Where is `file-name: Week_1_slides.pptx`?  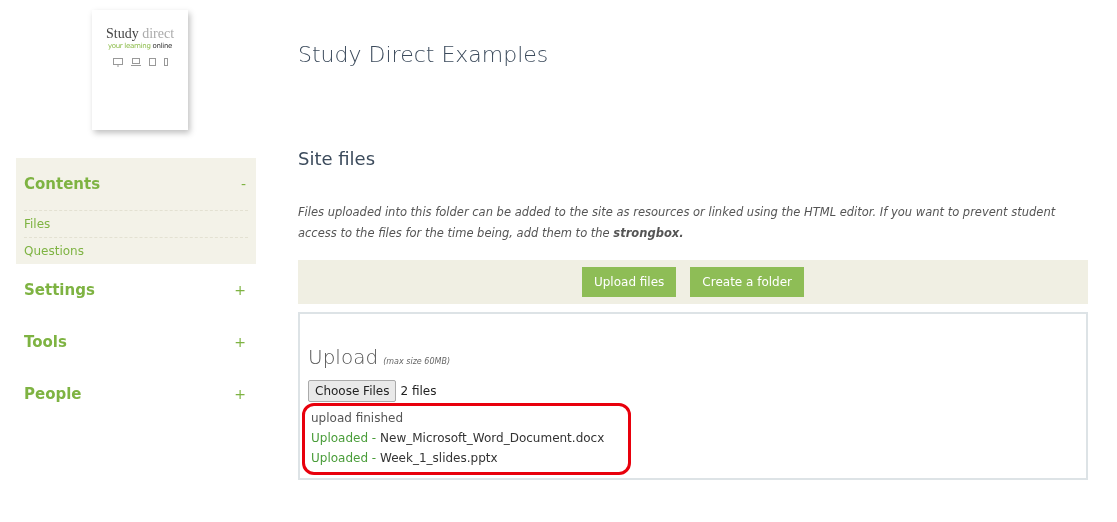
file-name: Week_1_slides.pptx is located at coordinates (439, 457).